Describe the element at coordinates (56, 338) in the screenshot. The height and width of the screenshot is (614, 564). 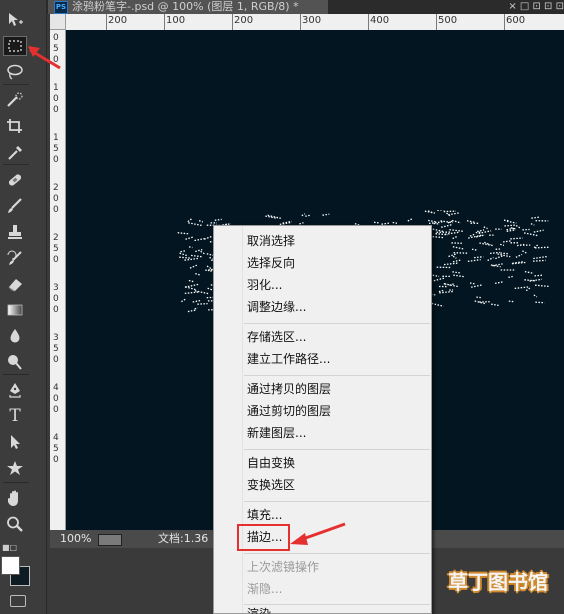
I see `ruler-left-label: 3` at that location.